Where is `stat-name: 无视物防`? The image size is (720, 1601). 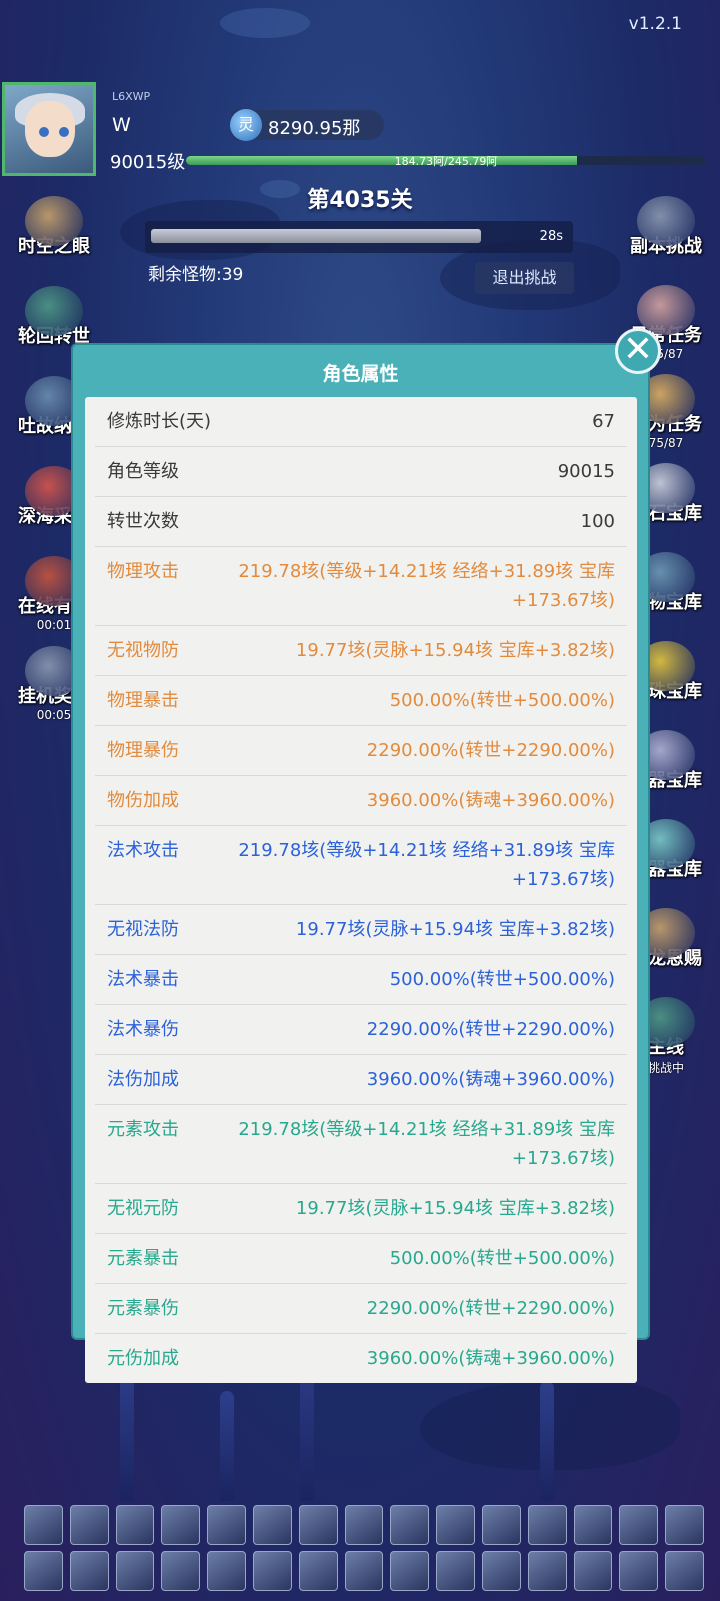
stat-name: 无视物防 is located at coordinates (143, 650).